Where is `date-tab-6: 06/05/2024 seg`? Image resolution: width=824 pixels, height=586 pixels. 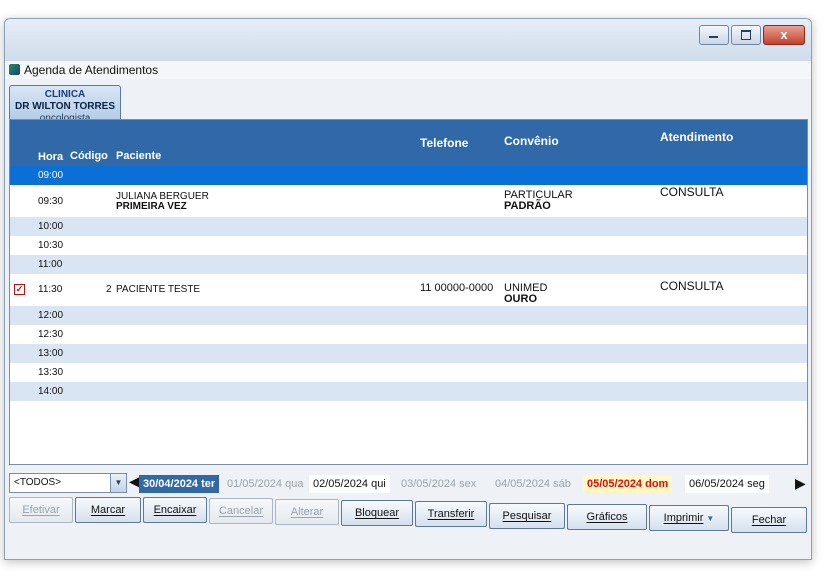 date-tab-6: 06/05/2024 seg is located at coordinates (727, 484).